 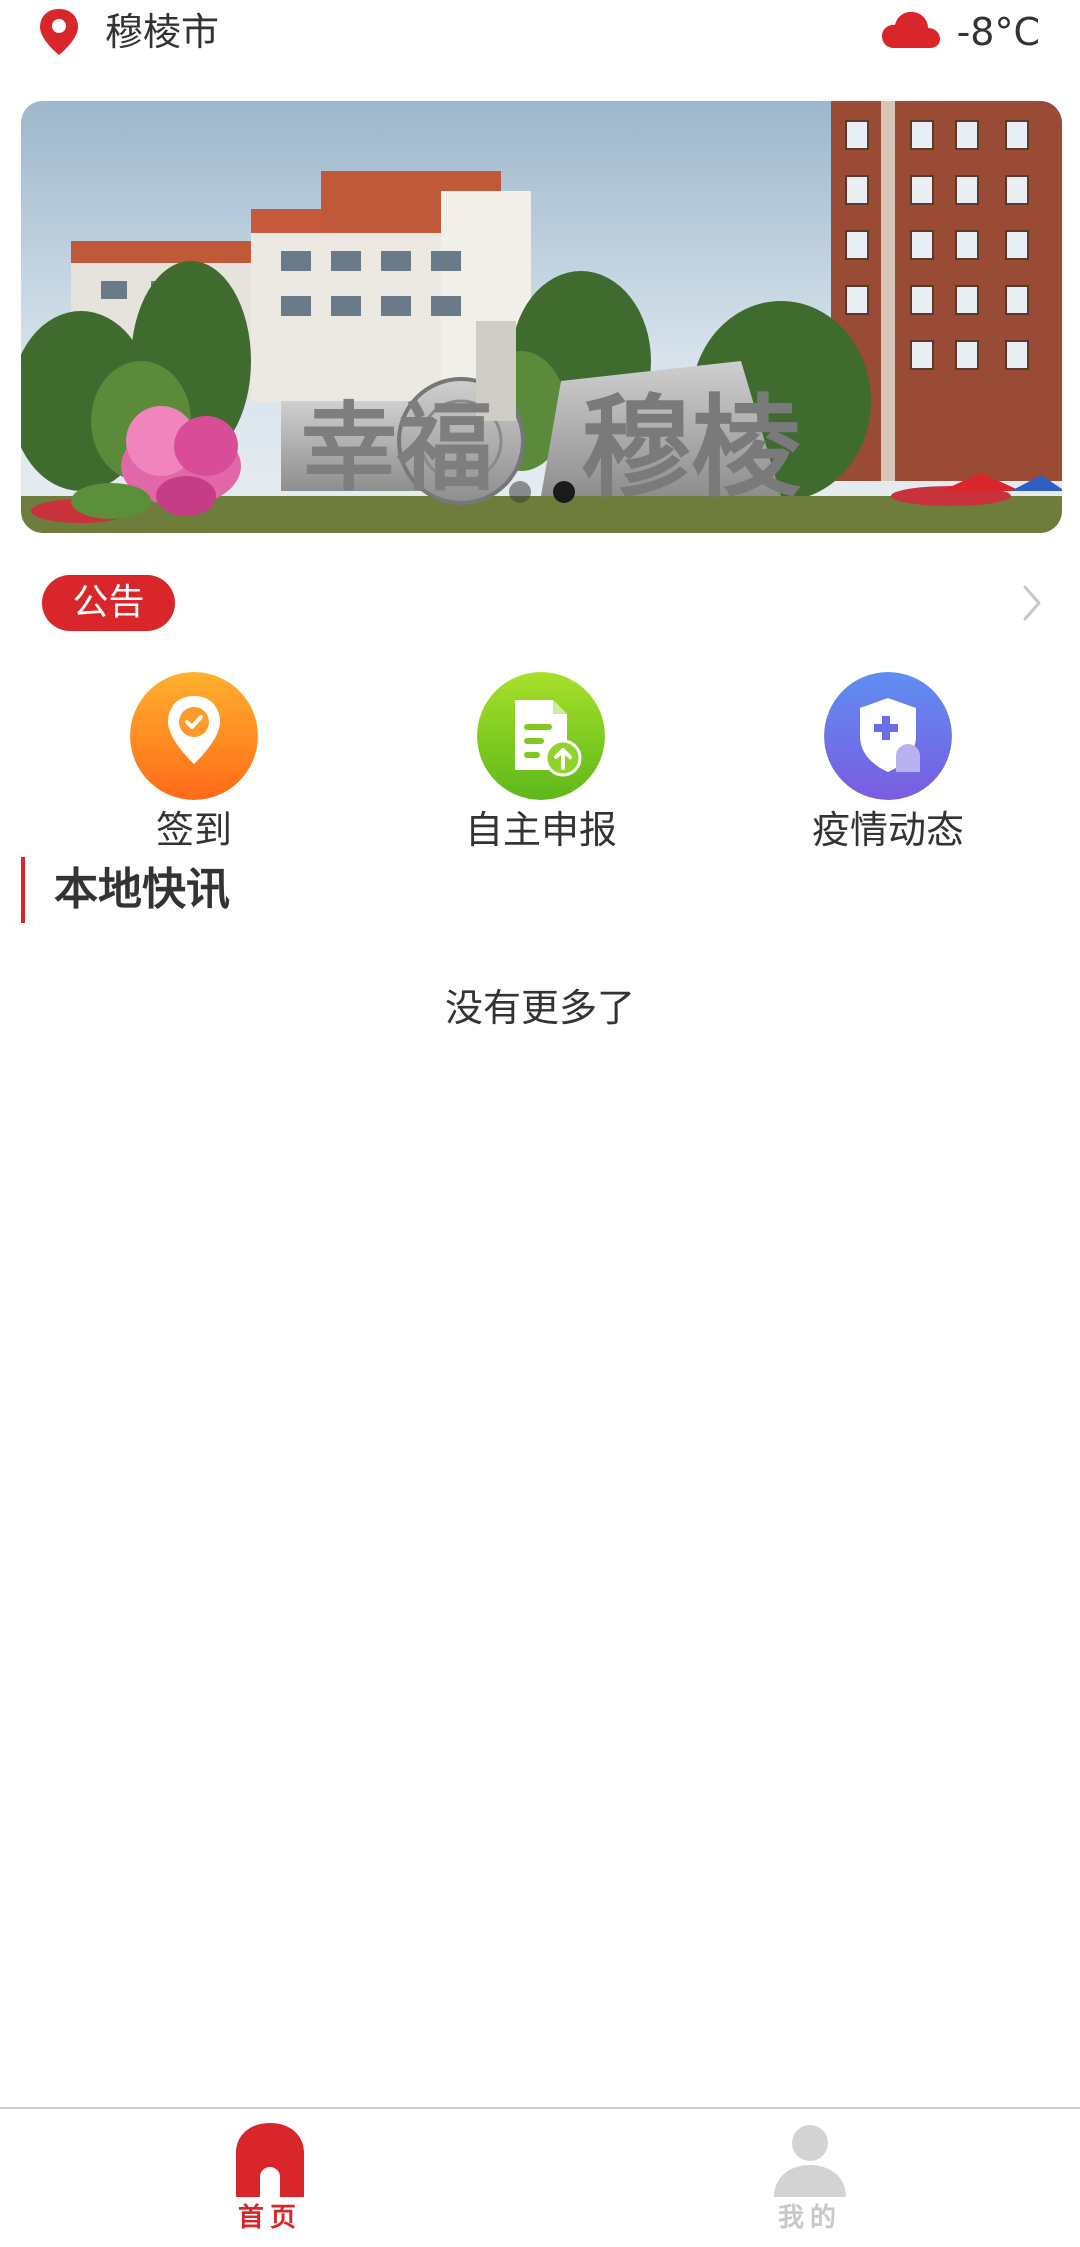 I want to click on chevron-right-icon, so click(x=1032, y=603).